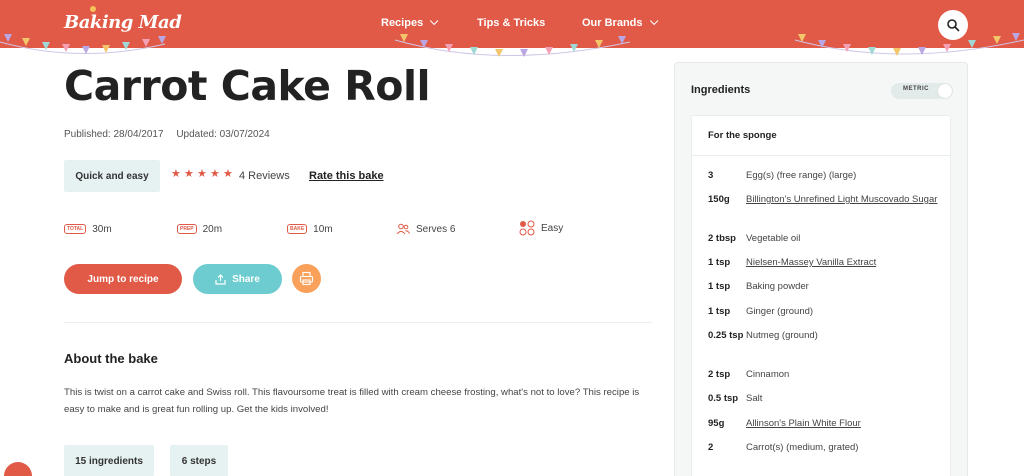 The width and height of the screenshot is (1024, 476). Describe the element at coordinates (220, 279) in the screenshot. I see `share-icon` at that location.